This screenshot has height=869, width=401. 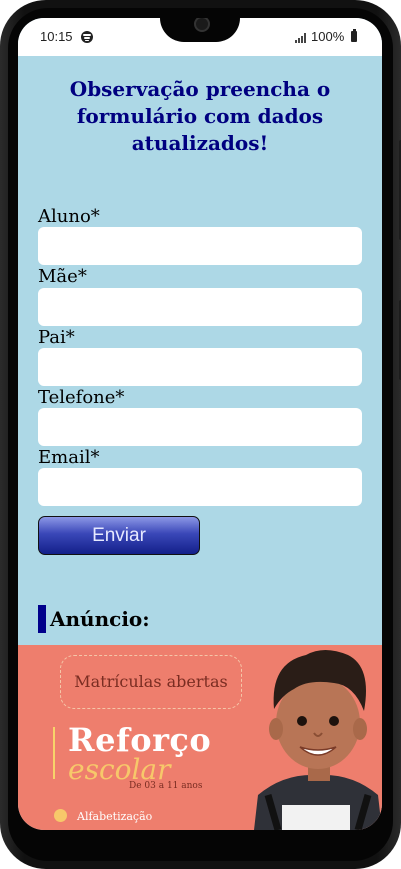 What do you see at coordinates (200, 307) in the screenshot?
I see `mae-input` at bounding box center [200, 307].